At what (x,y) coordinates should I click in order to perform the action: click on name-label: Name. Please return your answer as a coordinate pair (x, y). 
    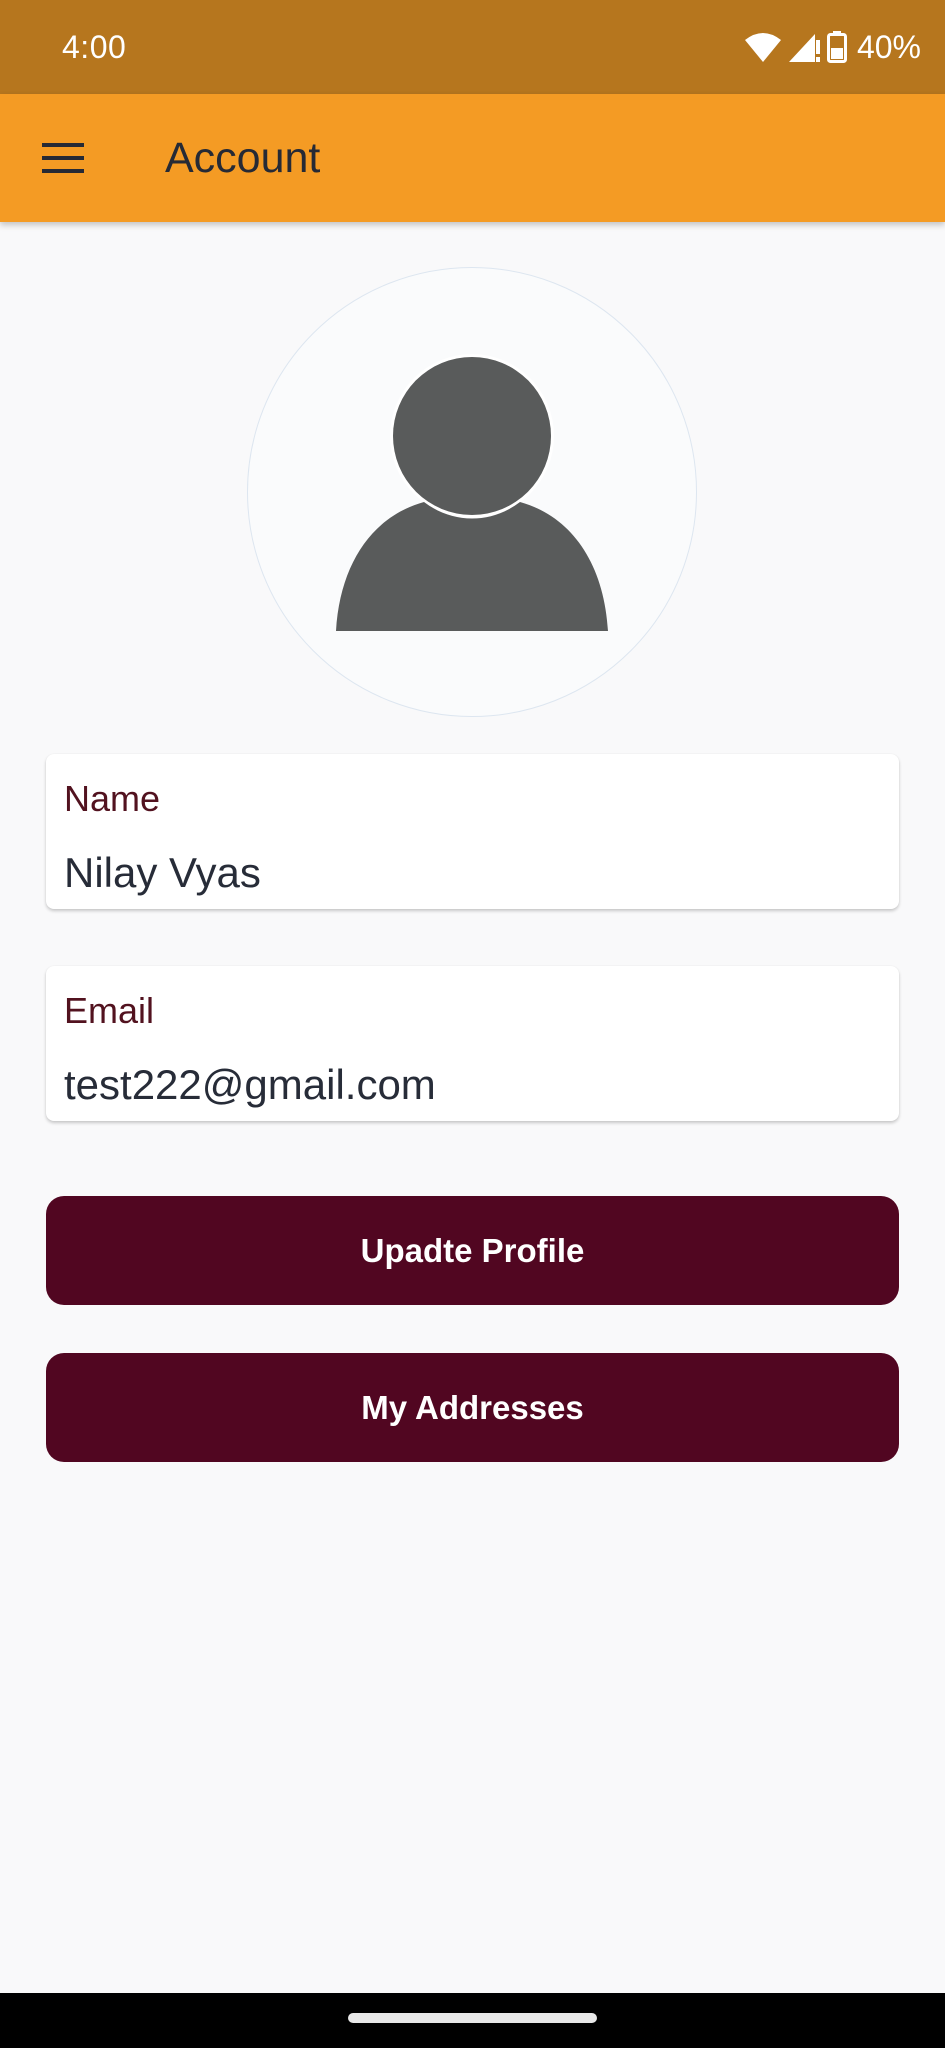
    Looking at the image, I should click on (112, 798).